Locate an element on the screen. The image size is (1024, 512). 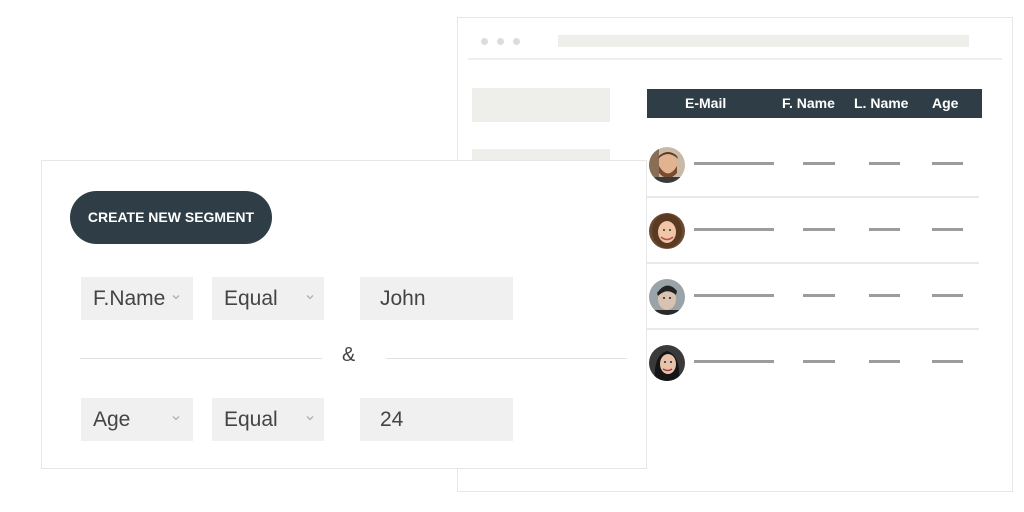
column-header-last-name: L. Name is located at coordinates (881, 103).